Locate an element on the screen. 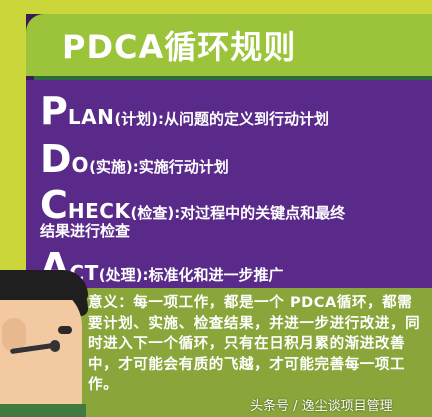 The width and height of the screenshot is (432, 417). check-desc-line2: 结果进行检查 is located at coordinates (85, 231).